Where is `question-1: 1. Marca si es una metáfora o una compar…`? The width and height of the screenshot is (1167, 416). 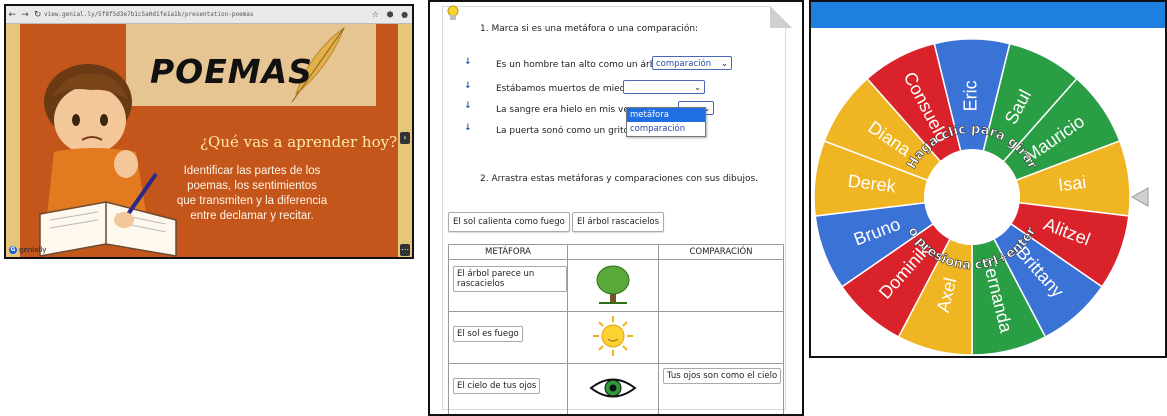
question-1: 1. Marca si es una metáfora o una compar… is located at coordinates (589, 29).